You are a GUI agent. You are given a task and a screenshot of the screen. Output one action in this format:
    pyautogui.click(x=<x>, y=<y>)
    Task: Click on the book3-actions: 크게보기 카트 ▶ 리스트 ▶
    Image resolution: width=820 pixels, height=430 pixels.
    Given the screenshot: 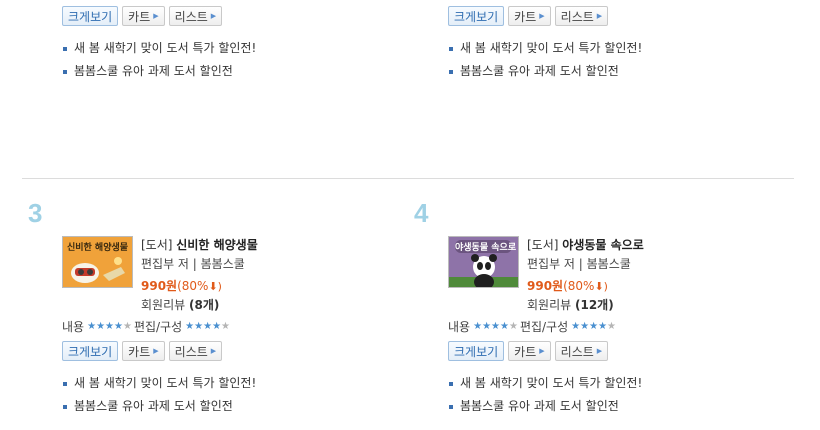 What is the action you would take?
    pyautogui.click(x=242, y=351)
    